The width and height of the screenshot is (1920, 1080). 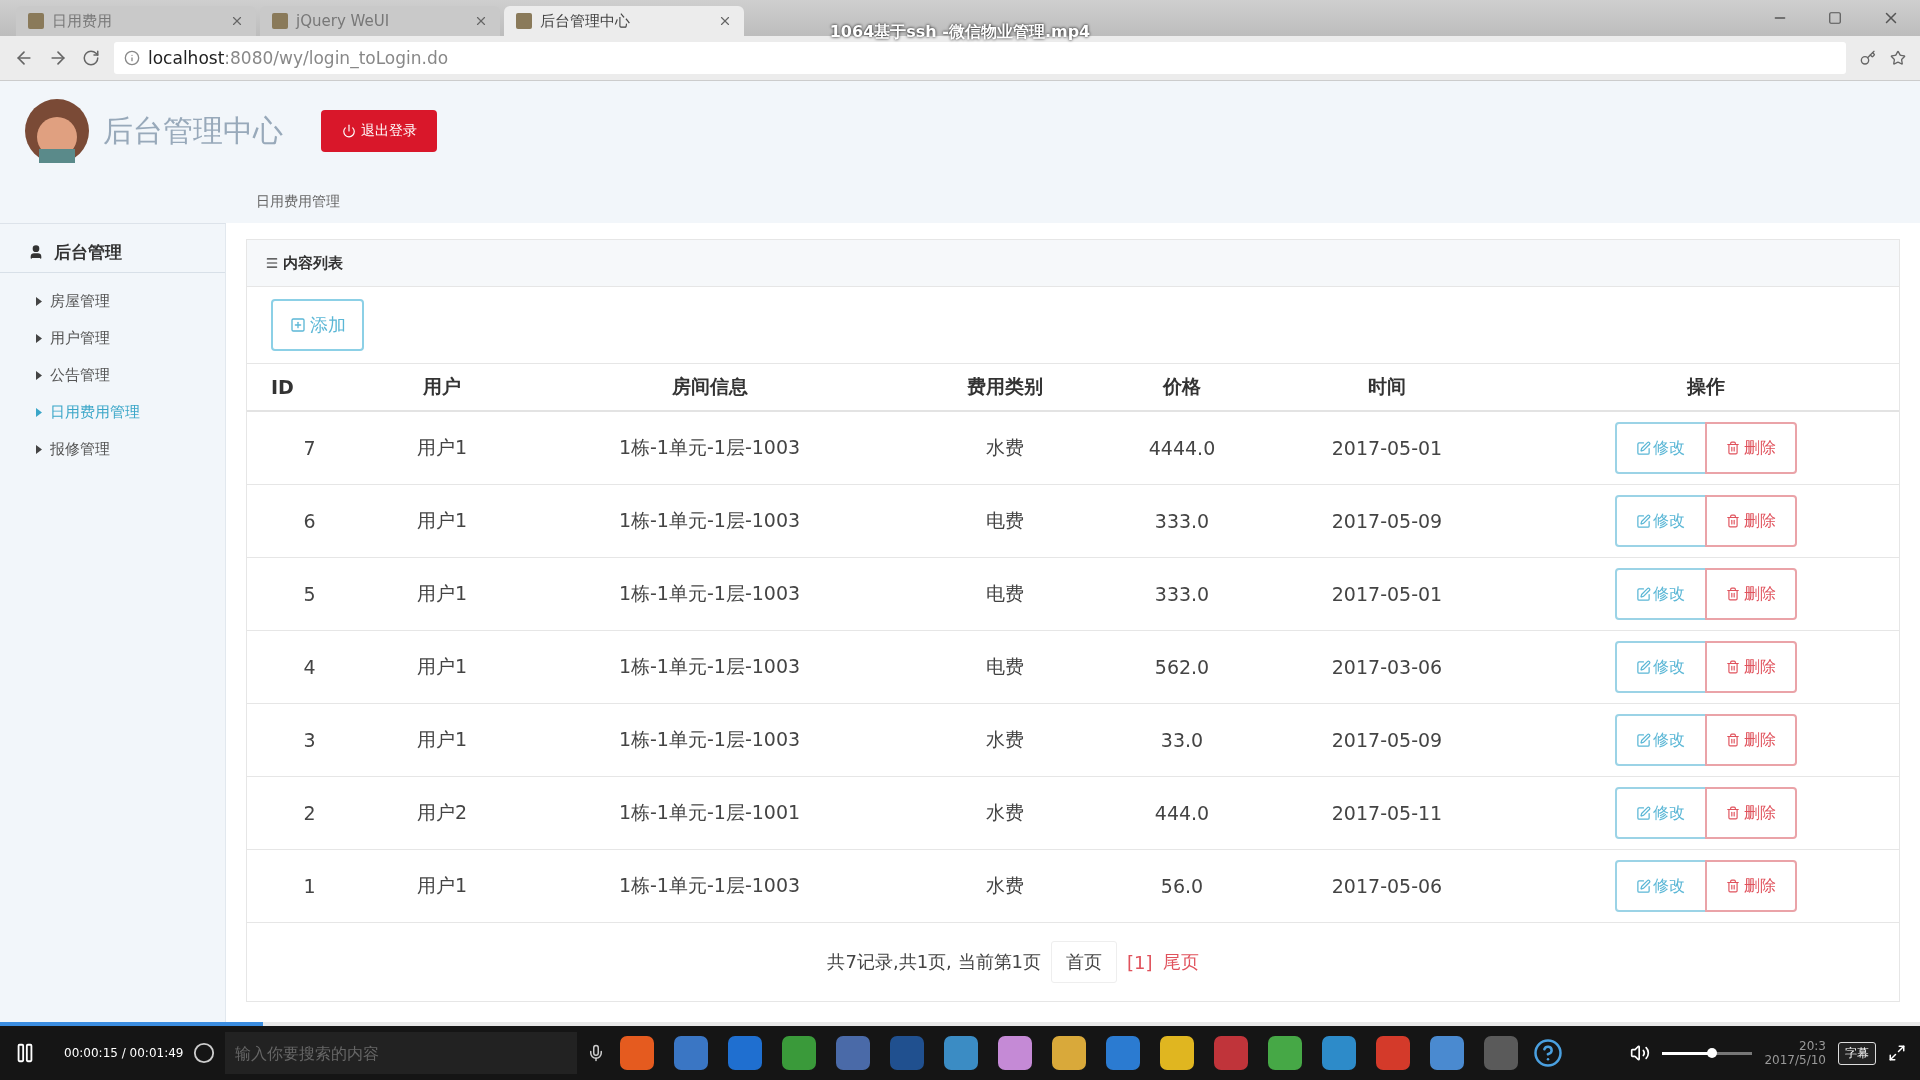 I want to click on table-cell-text: 2017-05-09, so click(x=1387, y=740).